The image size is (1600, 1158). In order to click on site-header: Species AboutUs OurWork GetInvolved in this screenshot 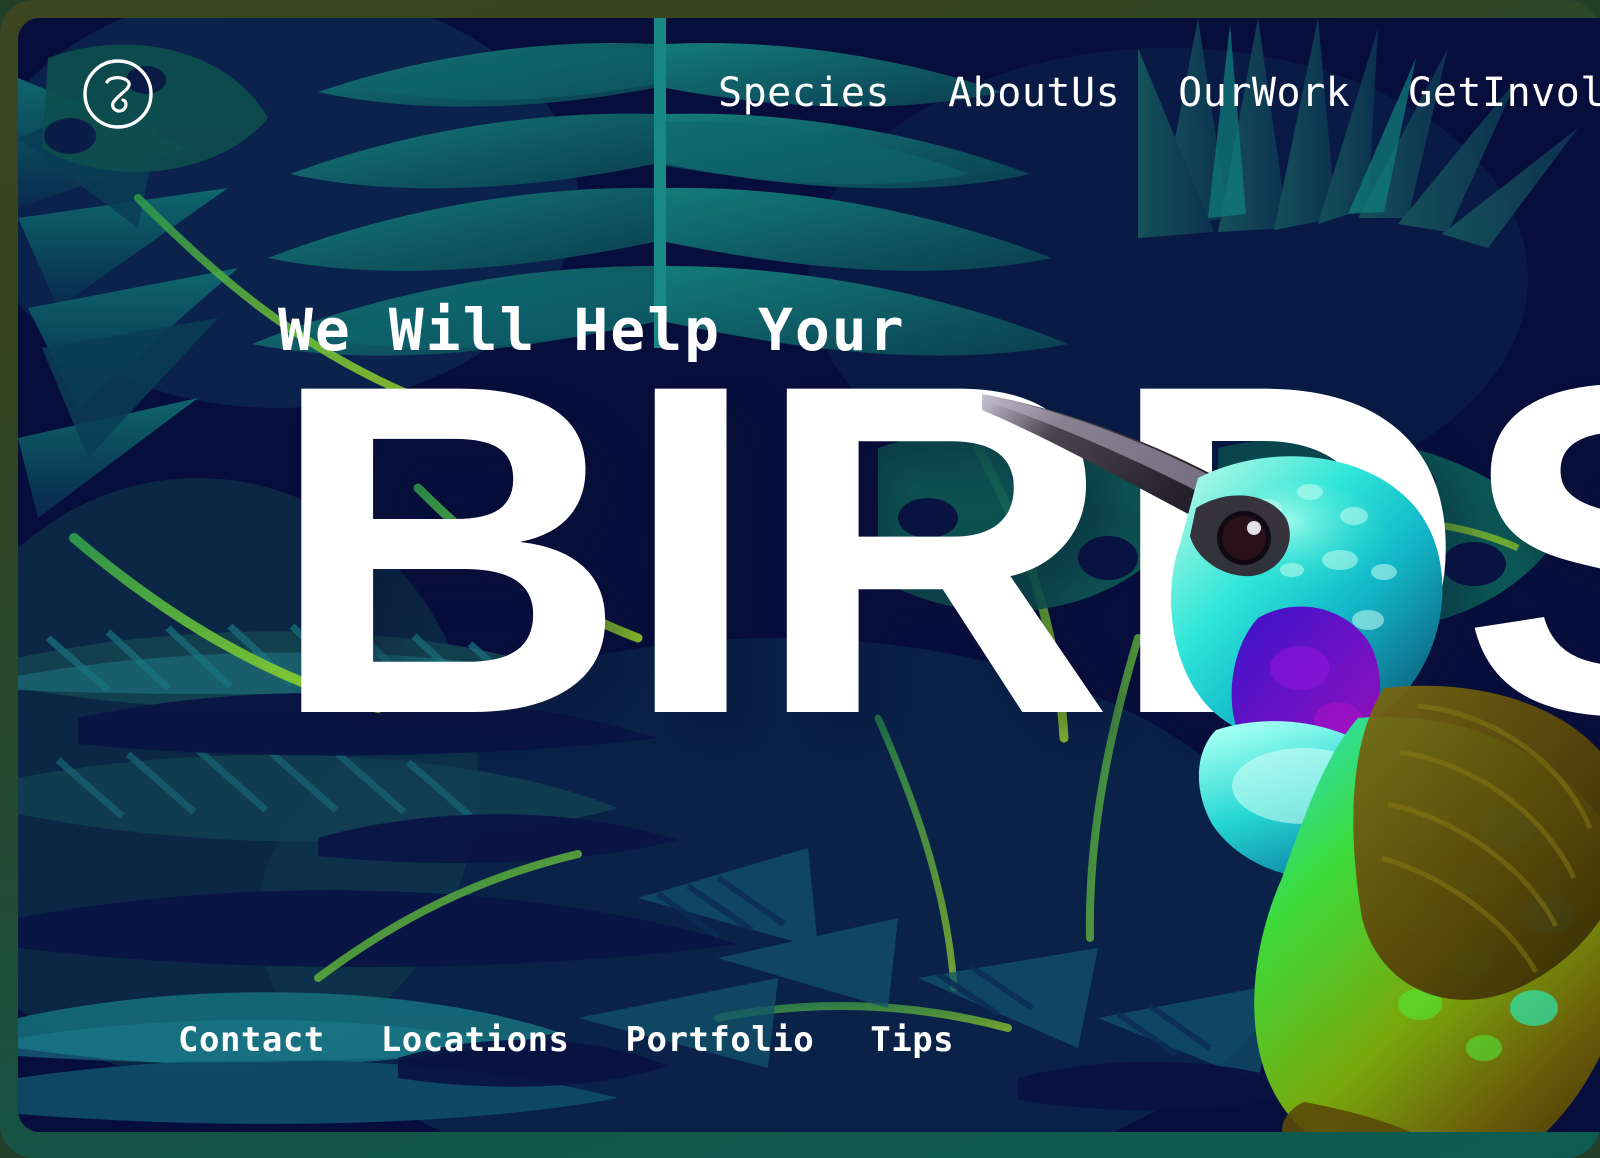, I will do `click(809, 93)`.